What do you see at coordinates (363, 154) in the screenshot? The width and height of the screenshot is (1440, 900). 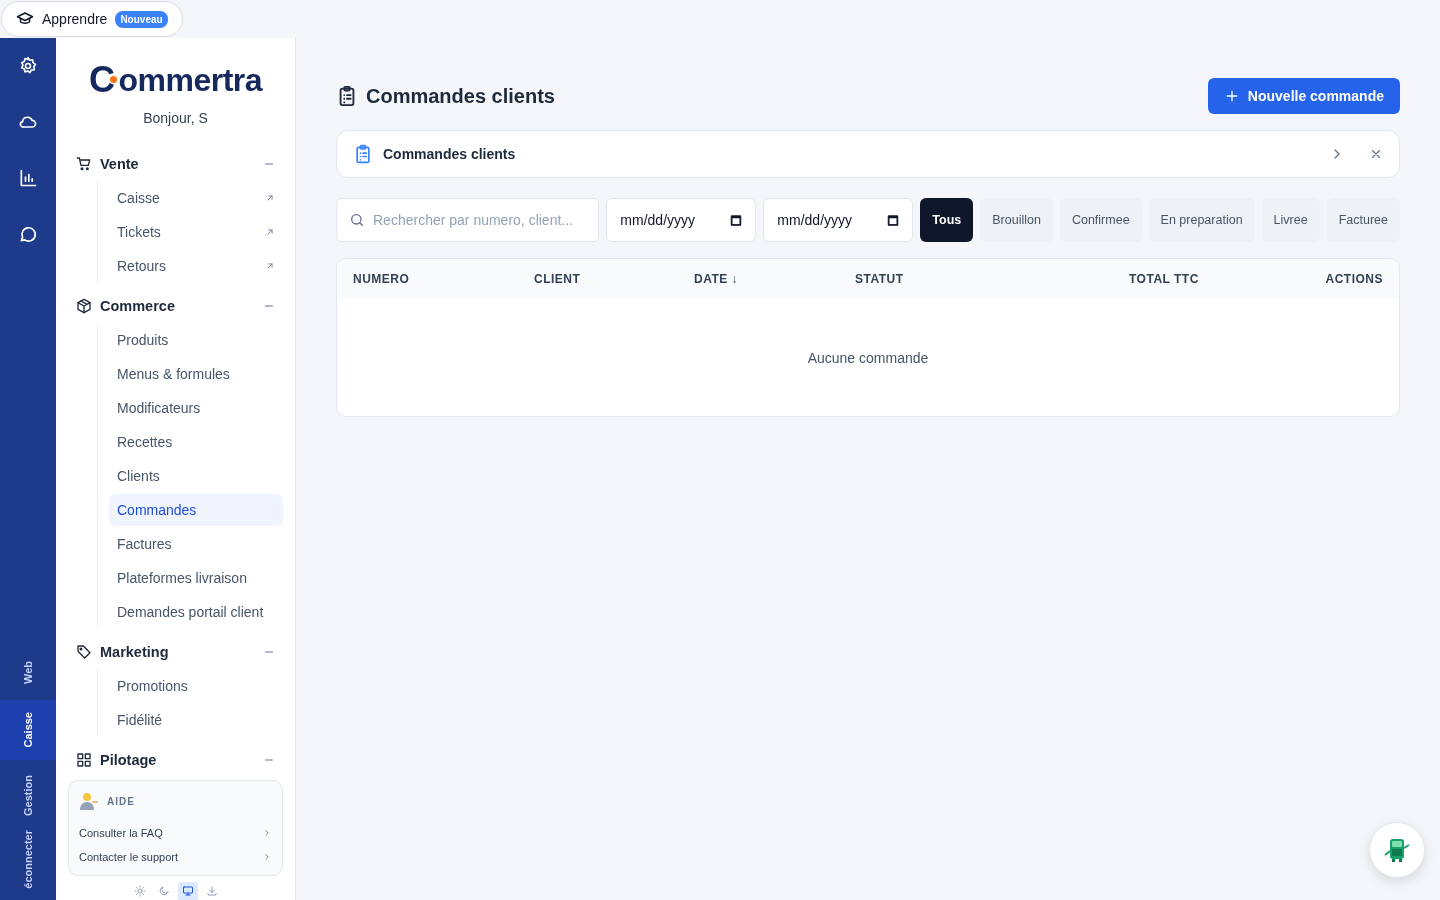 I see `clipboard-icon` at bounding box center [363, 154].